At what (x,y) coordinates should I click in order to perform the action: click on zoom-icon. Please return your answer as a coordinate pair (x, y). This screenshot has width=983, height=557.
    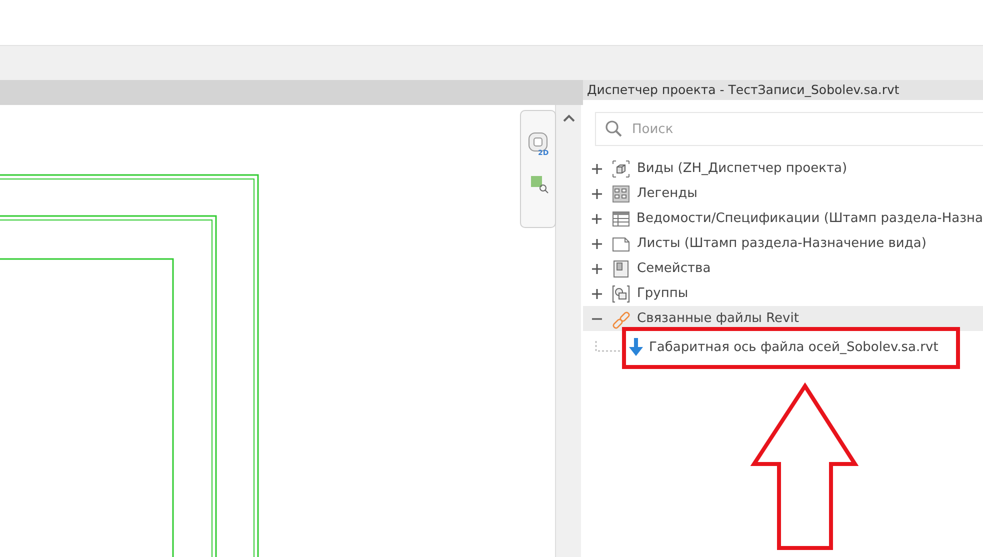
    Looking at the image, I should click on (539, 184).